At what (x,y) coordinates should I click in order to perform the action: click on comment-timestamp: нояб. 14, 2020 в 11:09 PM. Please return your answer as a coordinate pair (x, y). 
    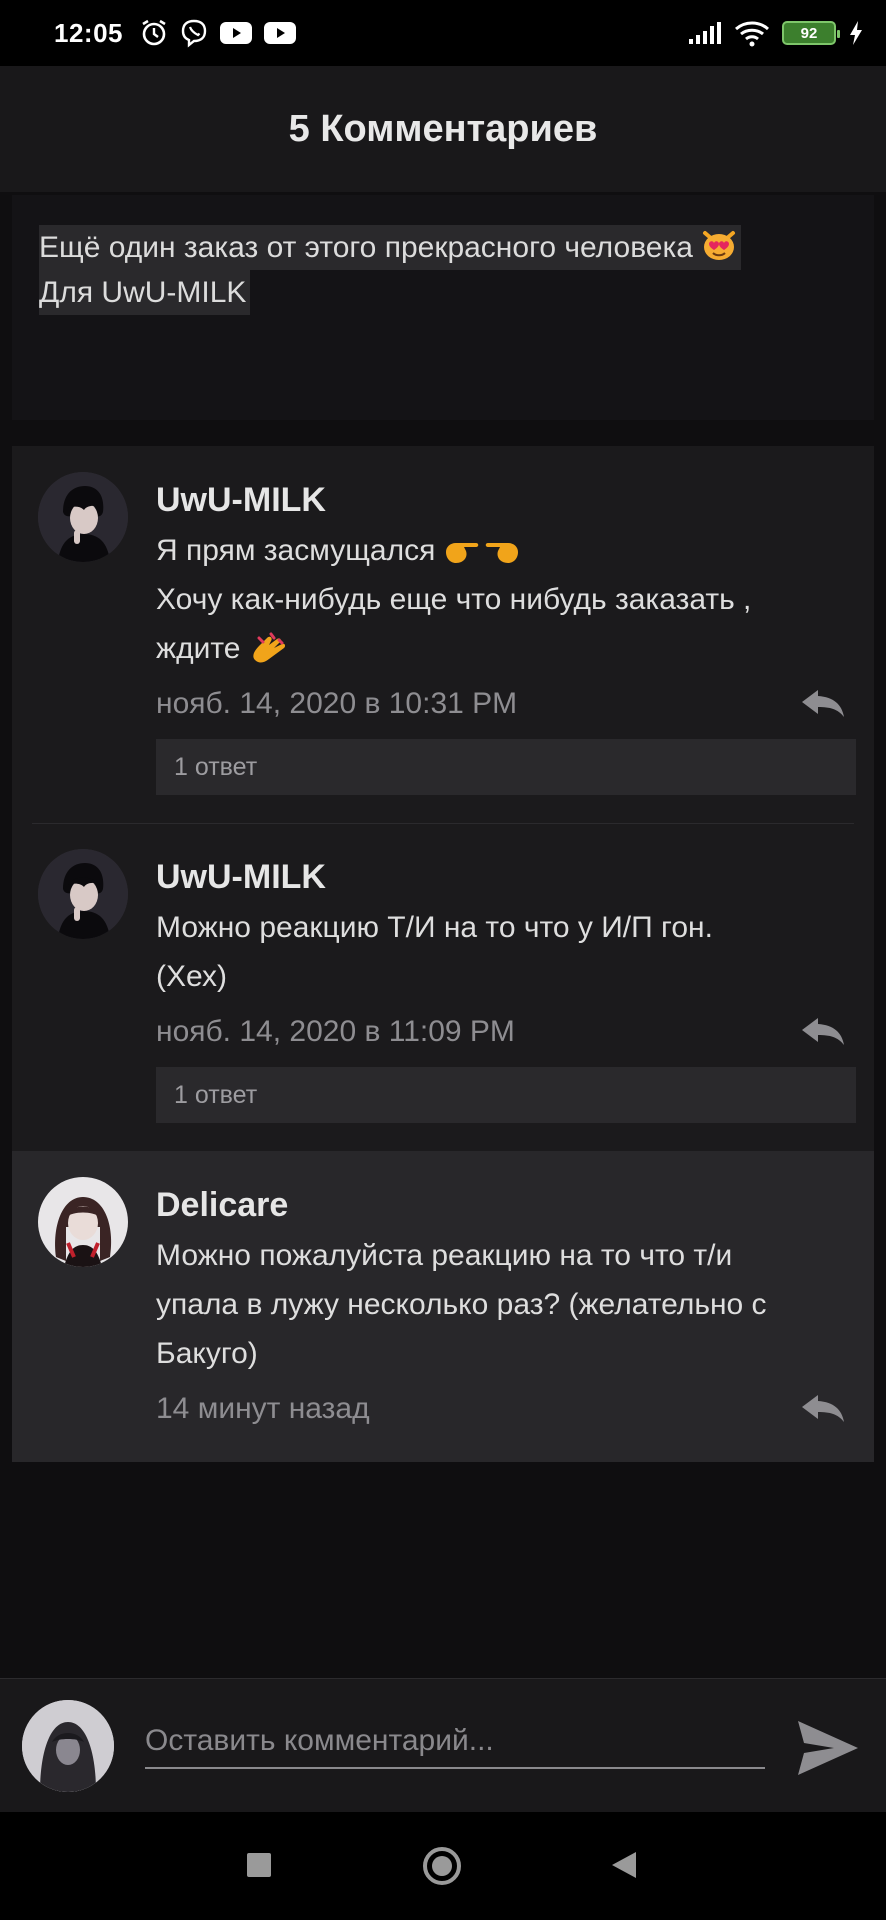
    Looking at the image, I should click on (335, 1031).